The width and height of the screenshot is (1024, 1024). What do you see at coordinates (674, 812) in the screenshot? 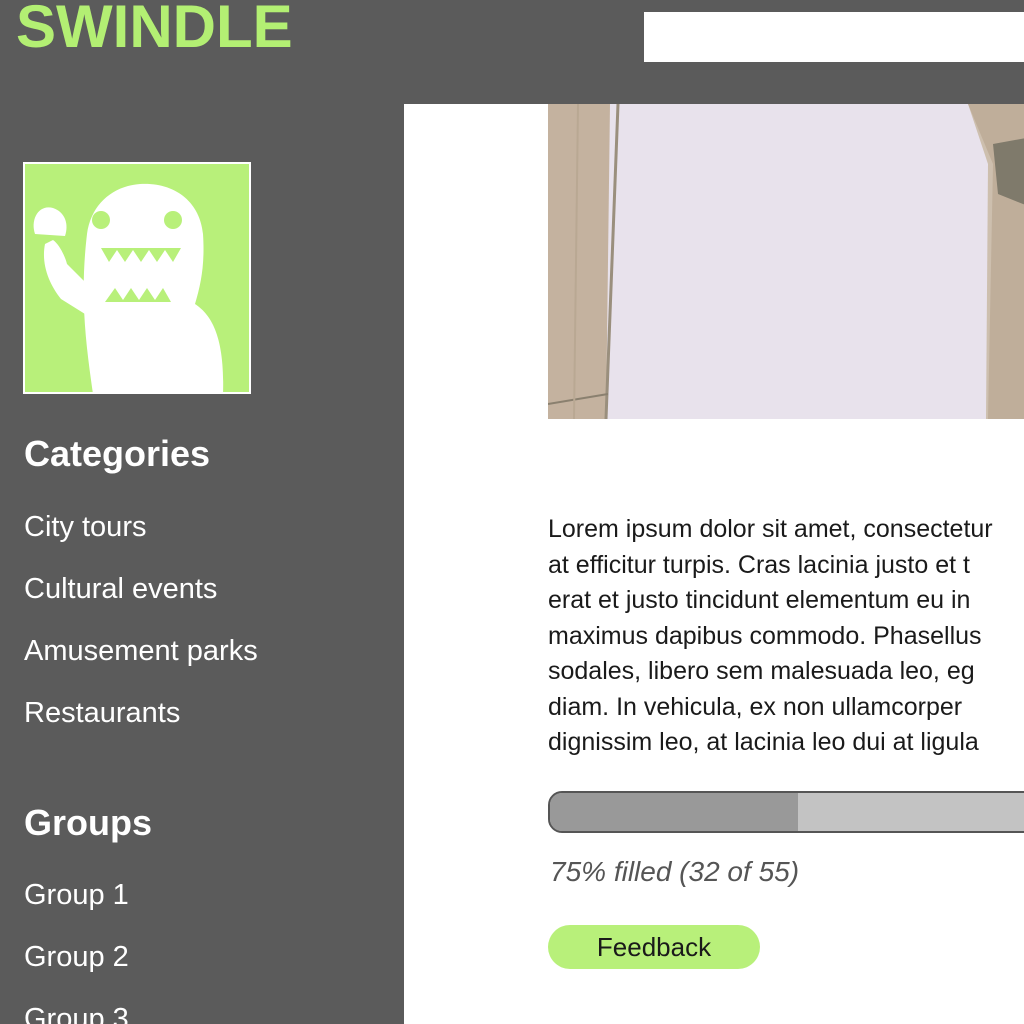
I see `progress-fill` at bounding box center [674, 812].